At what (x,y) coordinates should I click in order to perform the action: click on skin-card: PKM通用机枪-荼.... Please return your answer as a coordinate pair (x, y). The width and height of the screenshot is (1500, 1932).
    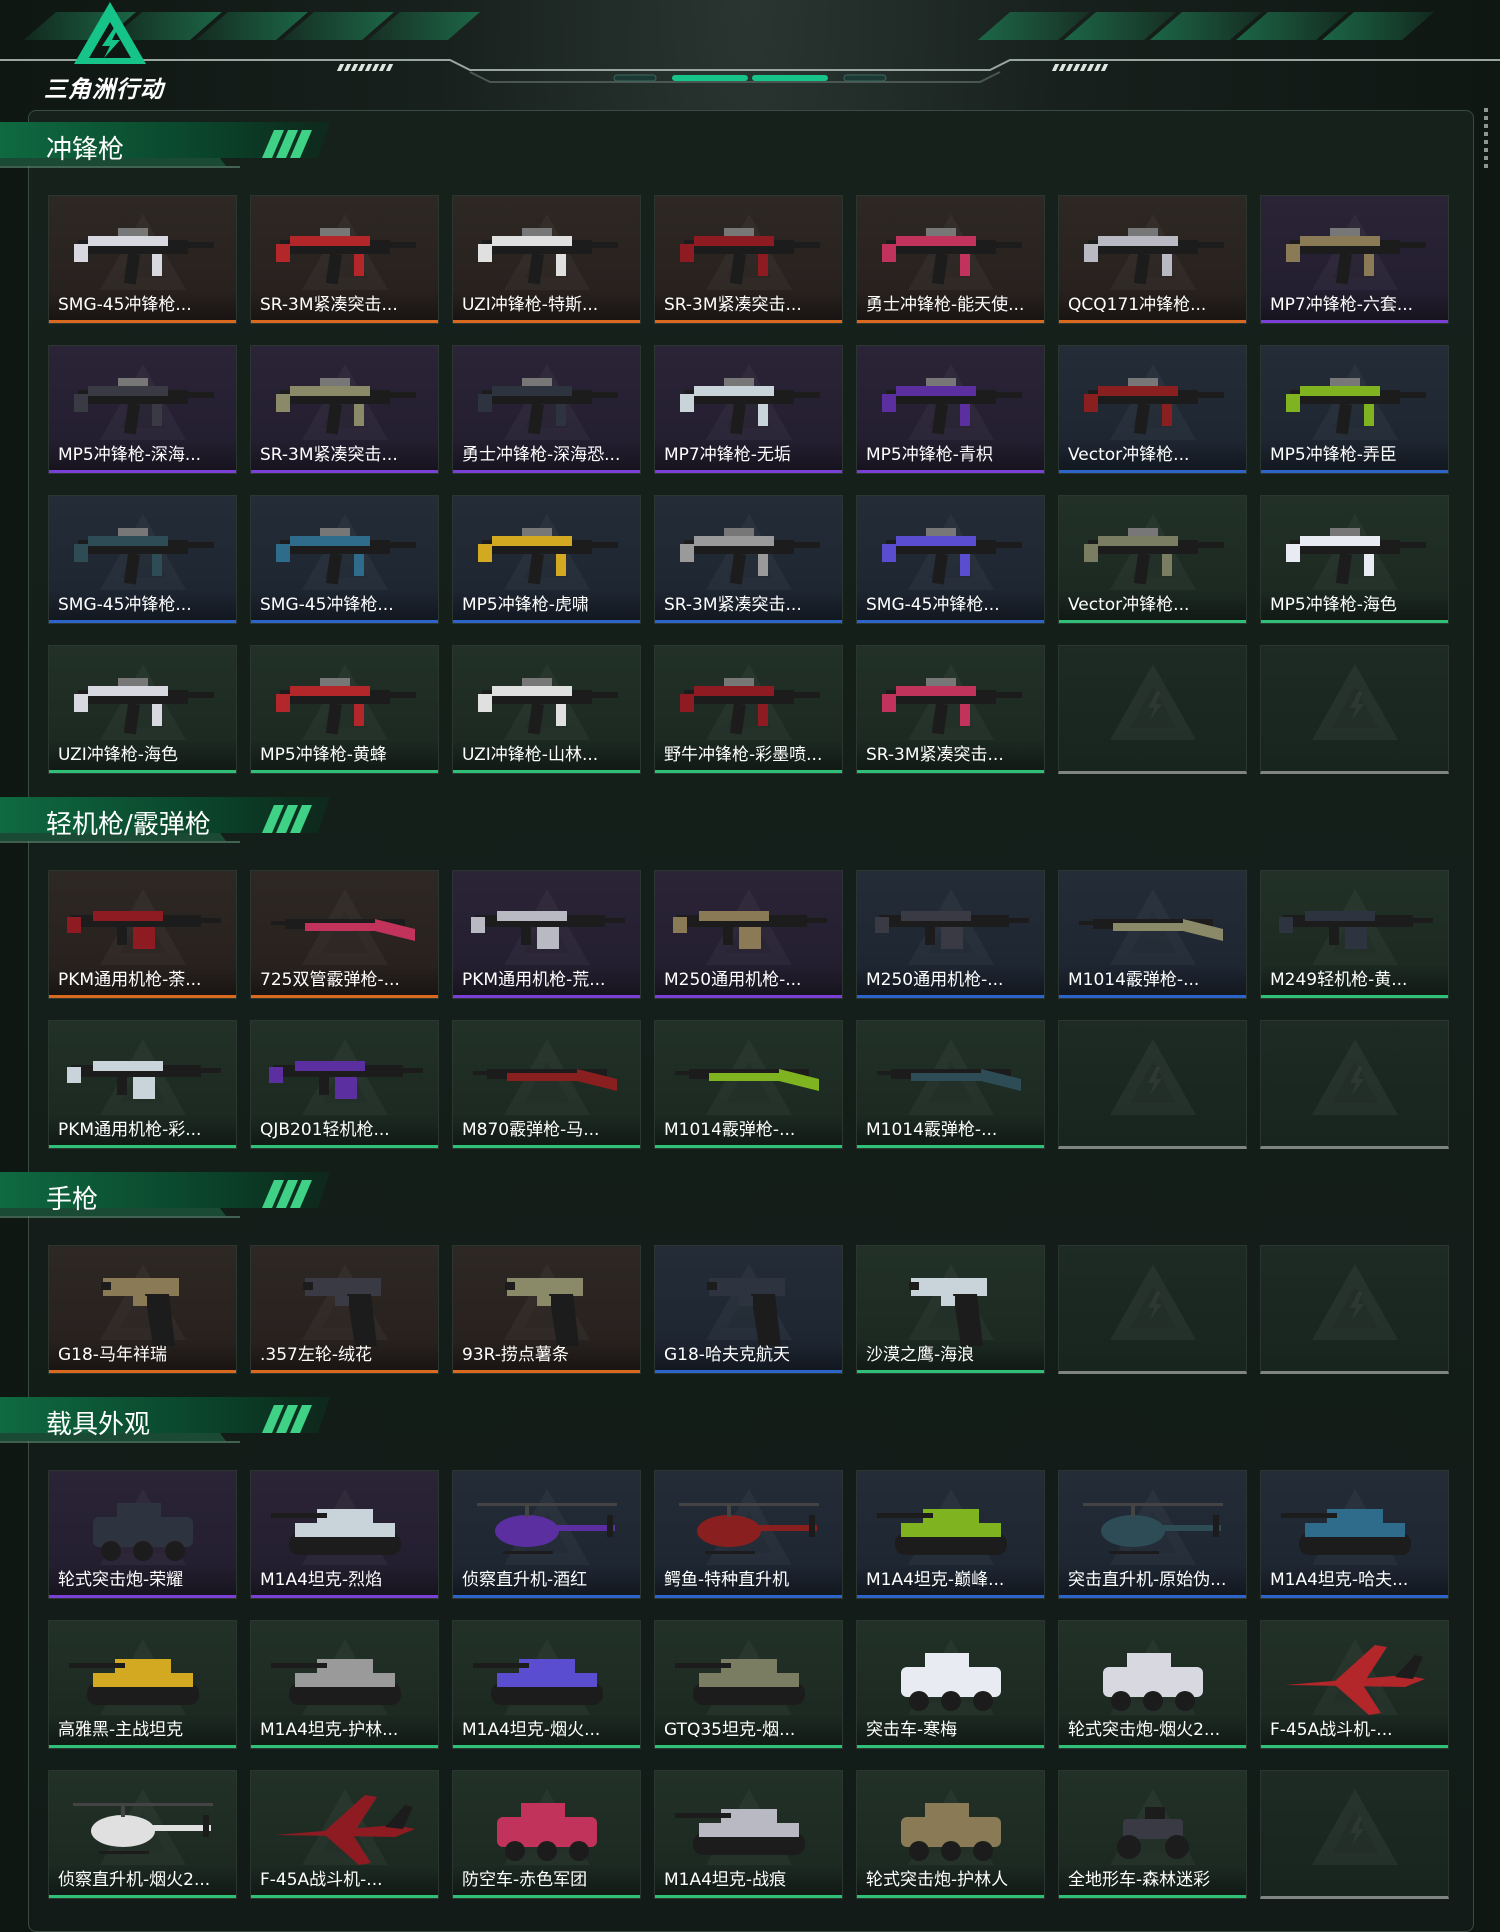
    Looking at the image, I should click on (142, 934).